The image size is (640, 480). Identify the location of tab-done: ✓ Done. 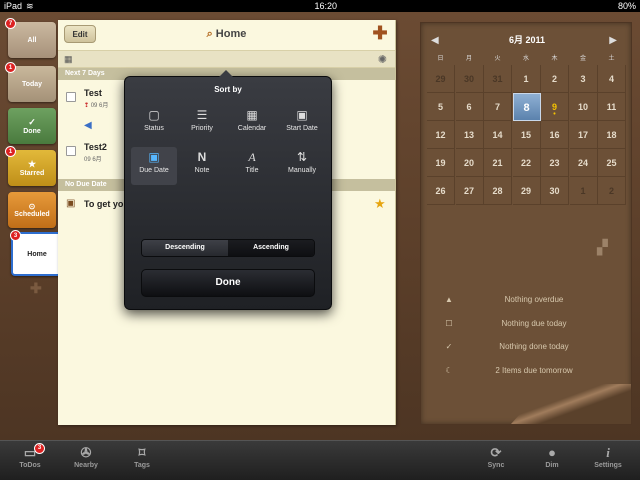
(32, 126).